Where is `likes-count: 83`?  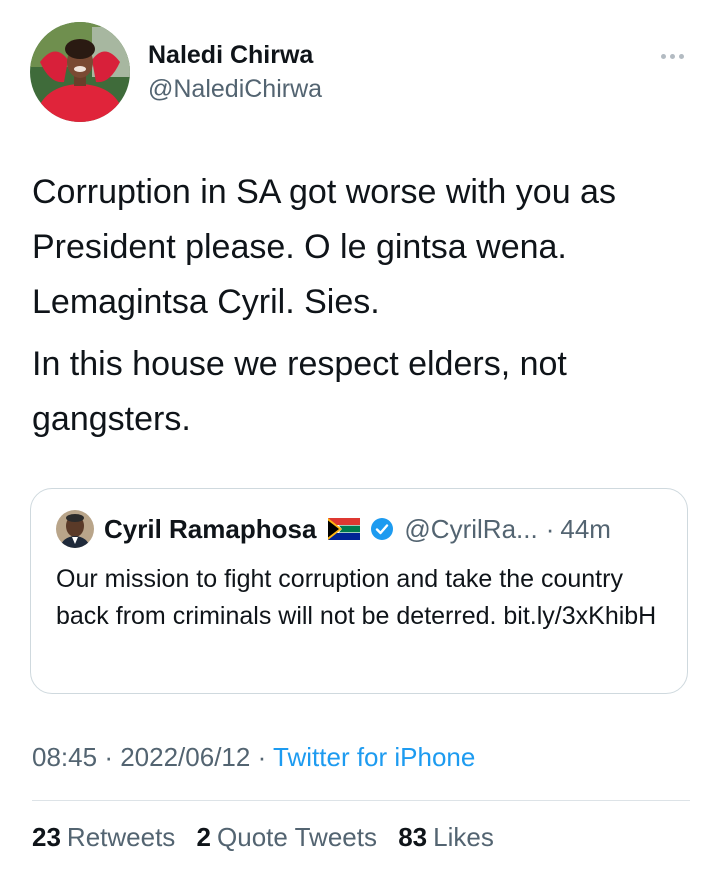 likes-count: 83 is located at coordinates (413, 837).